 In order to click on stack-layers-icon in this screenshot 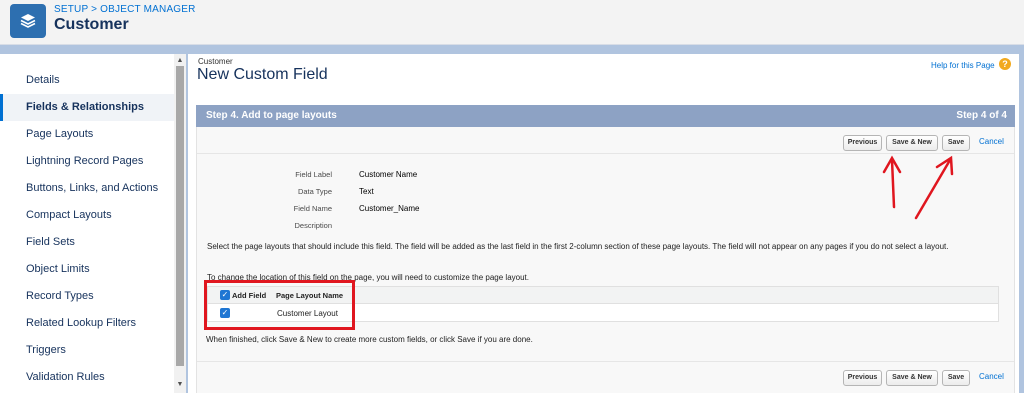, I will do `click(28, 21)`.